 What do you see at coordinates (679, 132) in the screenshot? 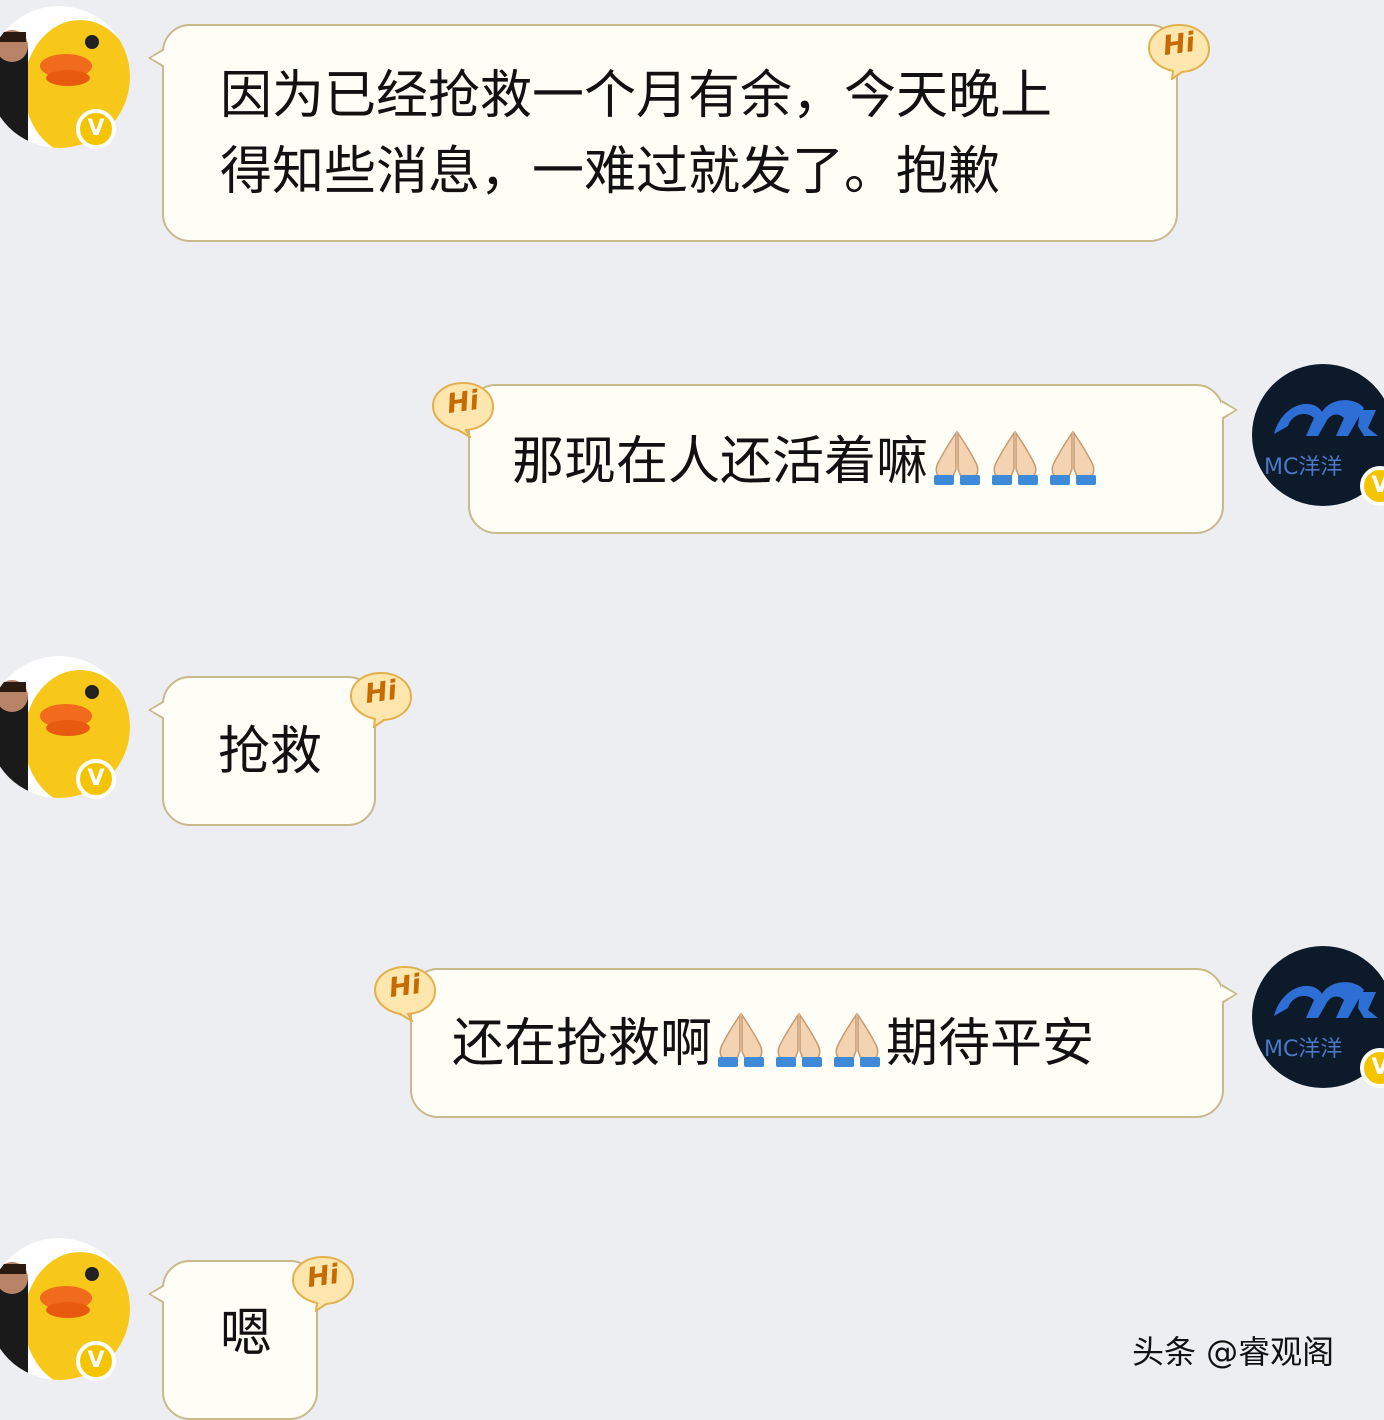
I see `message-bubble-1: 因为已经抢救一个月有余，今天晚上 得知些消息，一难过就发了。抱歉 Hi` at bounding box center [679, 132].